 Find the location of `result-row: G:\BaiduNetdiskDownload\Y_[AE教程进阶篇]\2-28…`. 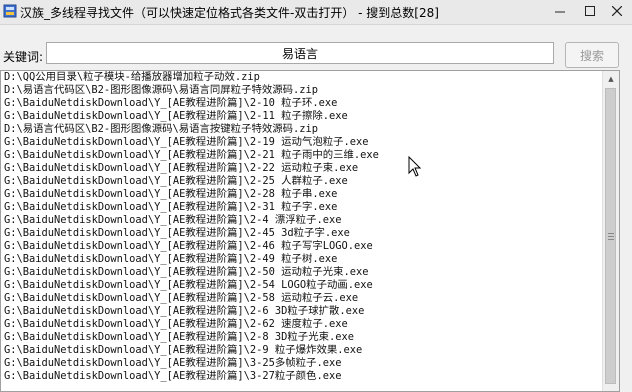

result-row: G:\BaiduNetdiskDownload\Y_[AE教程进阶篇]\2-28… is located at coordinates (304, 194).